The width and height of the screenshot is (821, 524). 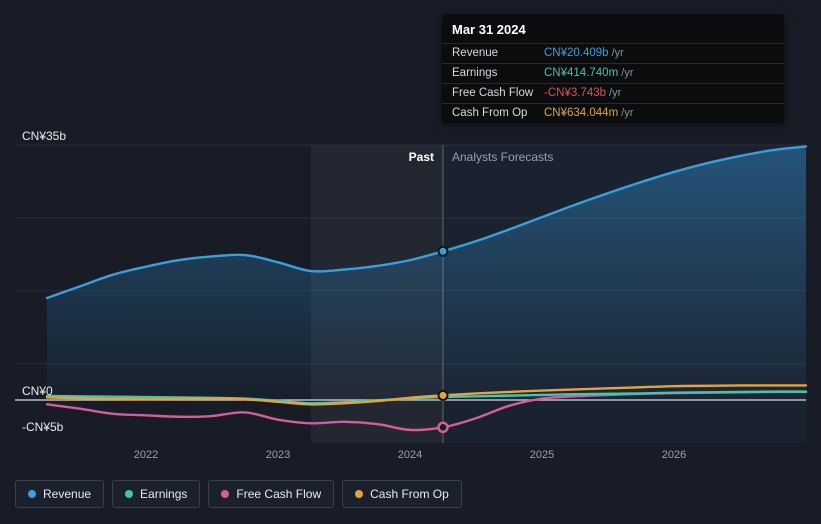 I want to click on tooltip-row-cash-from-op: Cash From Op CN¥634.044m /yr, so click(x=613, y=113).